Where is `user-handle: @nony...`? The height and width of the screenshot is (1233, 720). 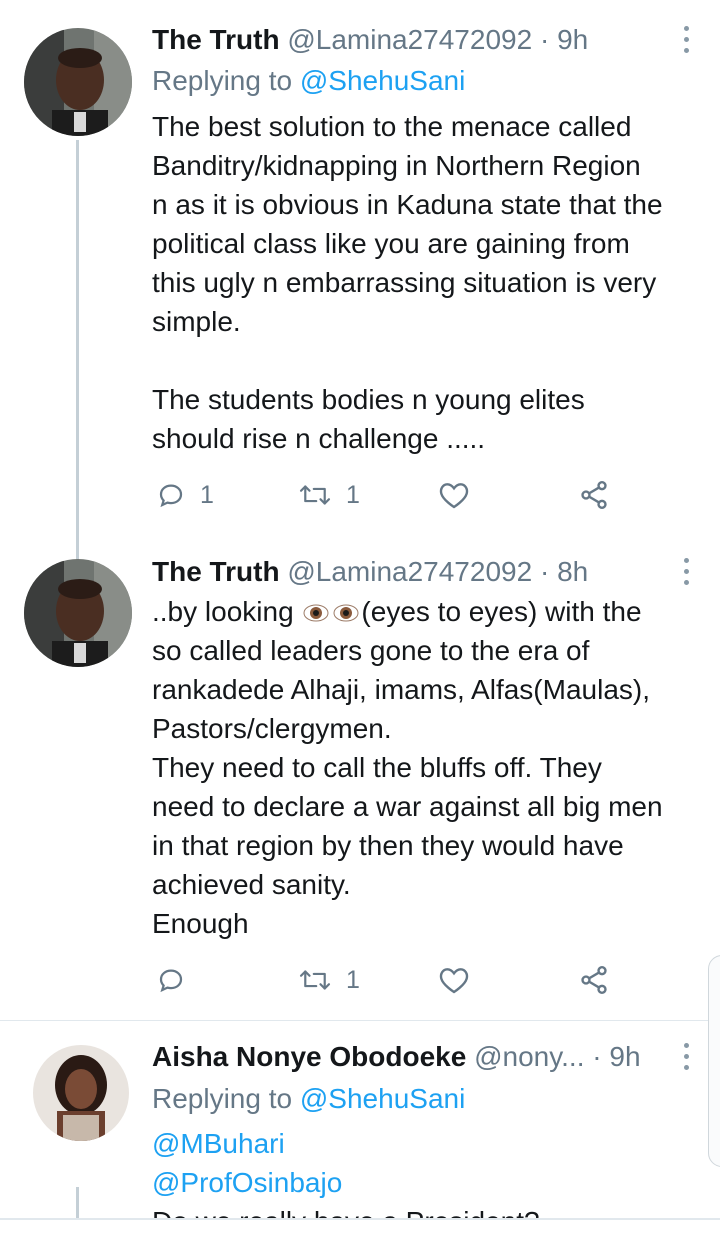 user-handle: @nony... is located at coordinates (529, 1056).